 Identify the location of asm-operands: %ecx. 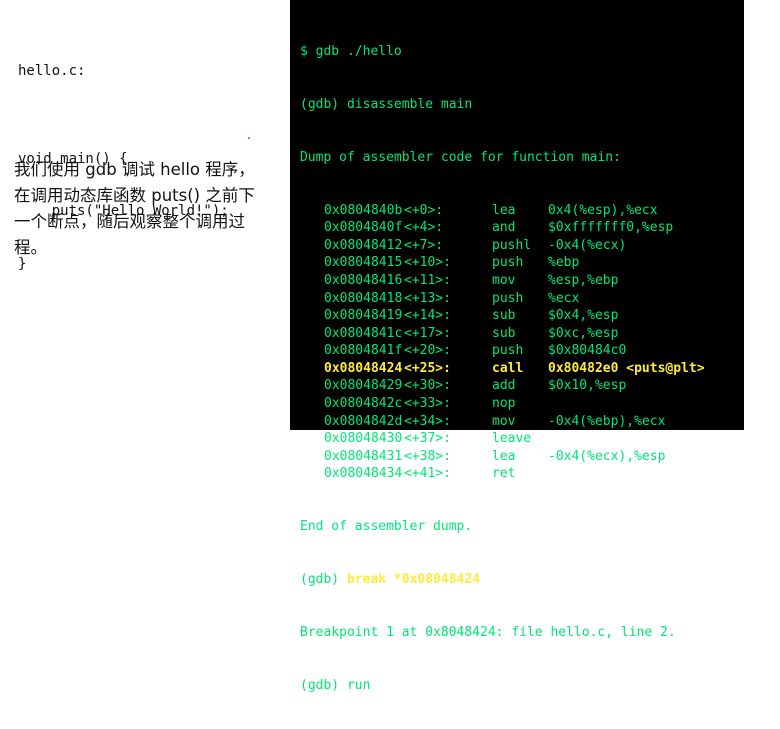
(564, 298).